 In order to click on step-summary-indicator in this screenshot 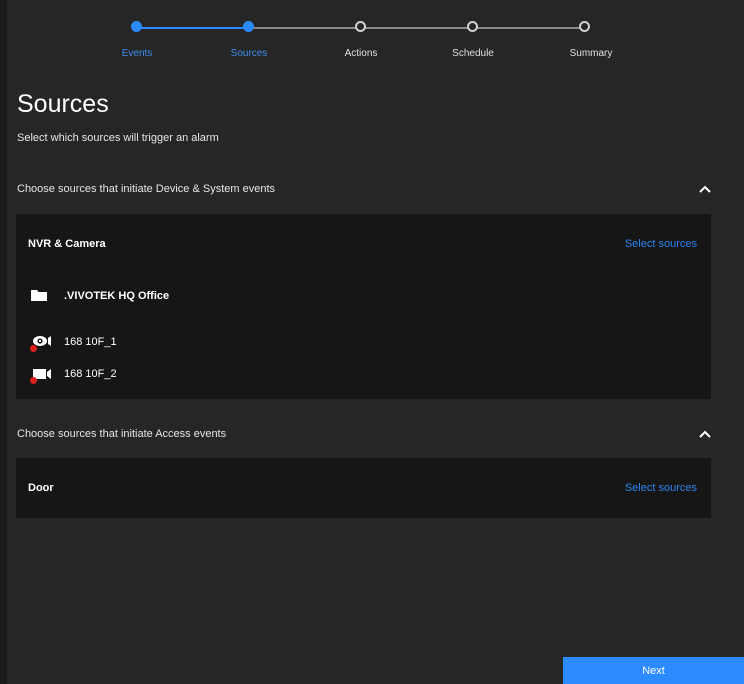, I will do `click(584, 26)`.